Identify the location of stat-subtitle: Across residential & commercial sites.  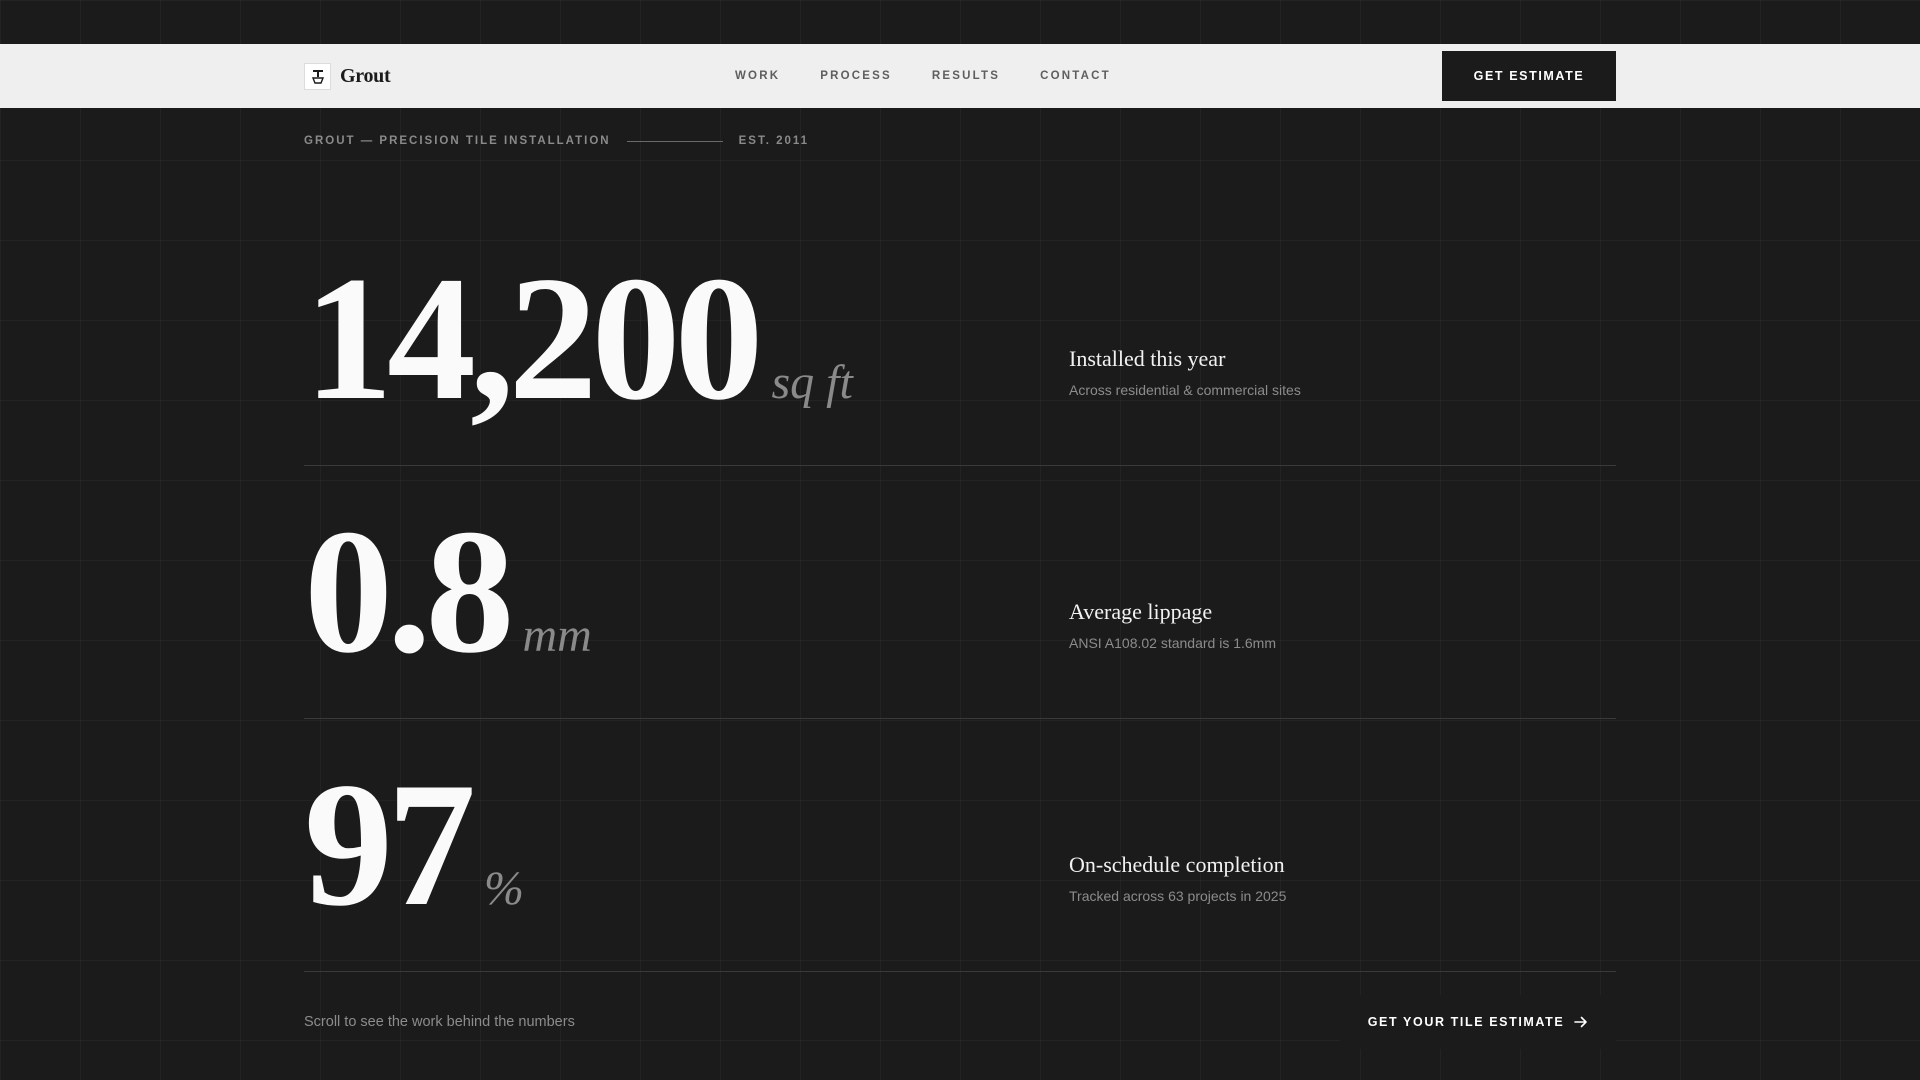
(1185, 390).